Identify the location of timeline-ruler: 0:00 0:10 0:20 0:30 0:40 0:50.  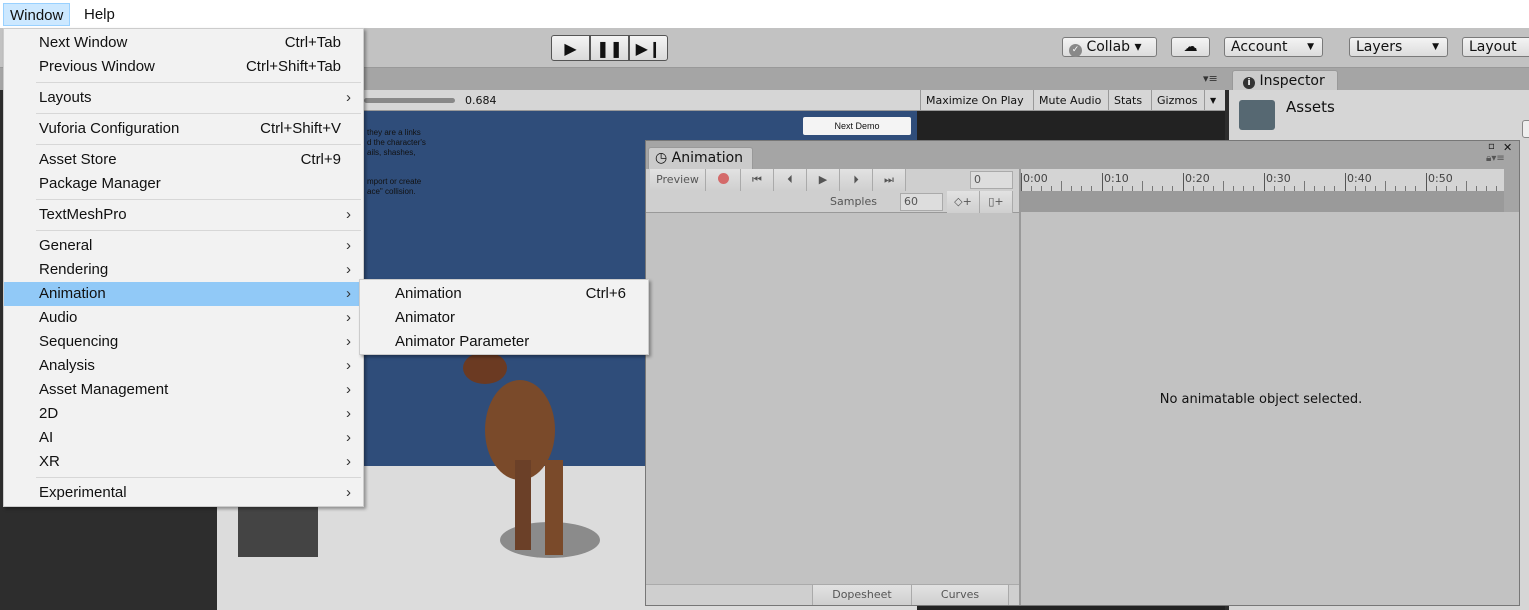
(1262, 180).